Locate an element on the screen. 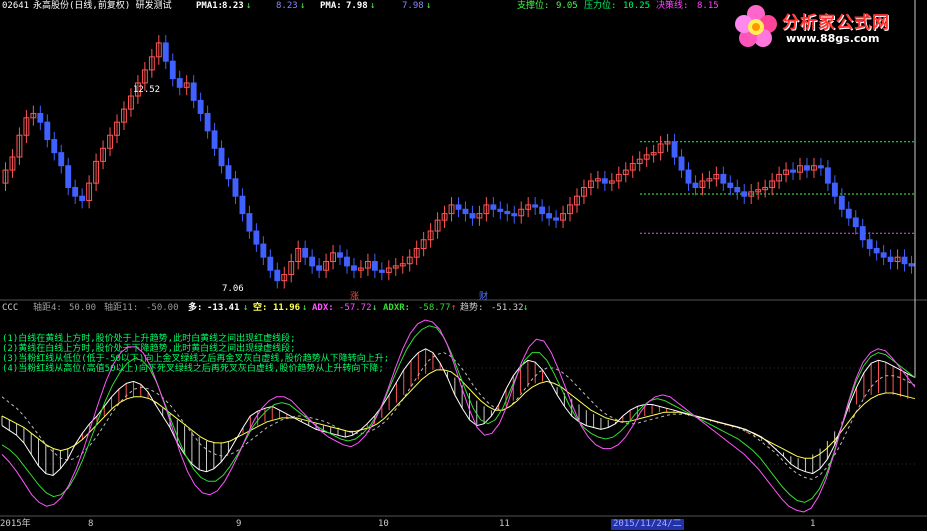  adxr-label: ADXR: is located at coordinates (397, 308).